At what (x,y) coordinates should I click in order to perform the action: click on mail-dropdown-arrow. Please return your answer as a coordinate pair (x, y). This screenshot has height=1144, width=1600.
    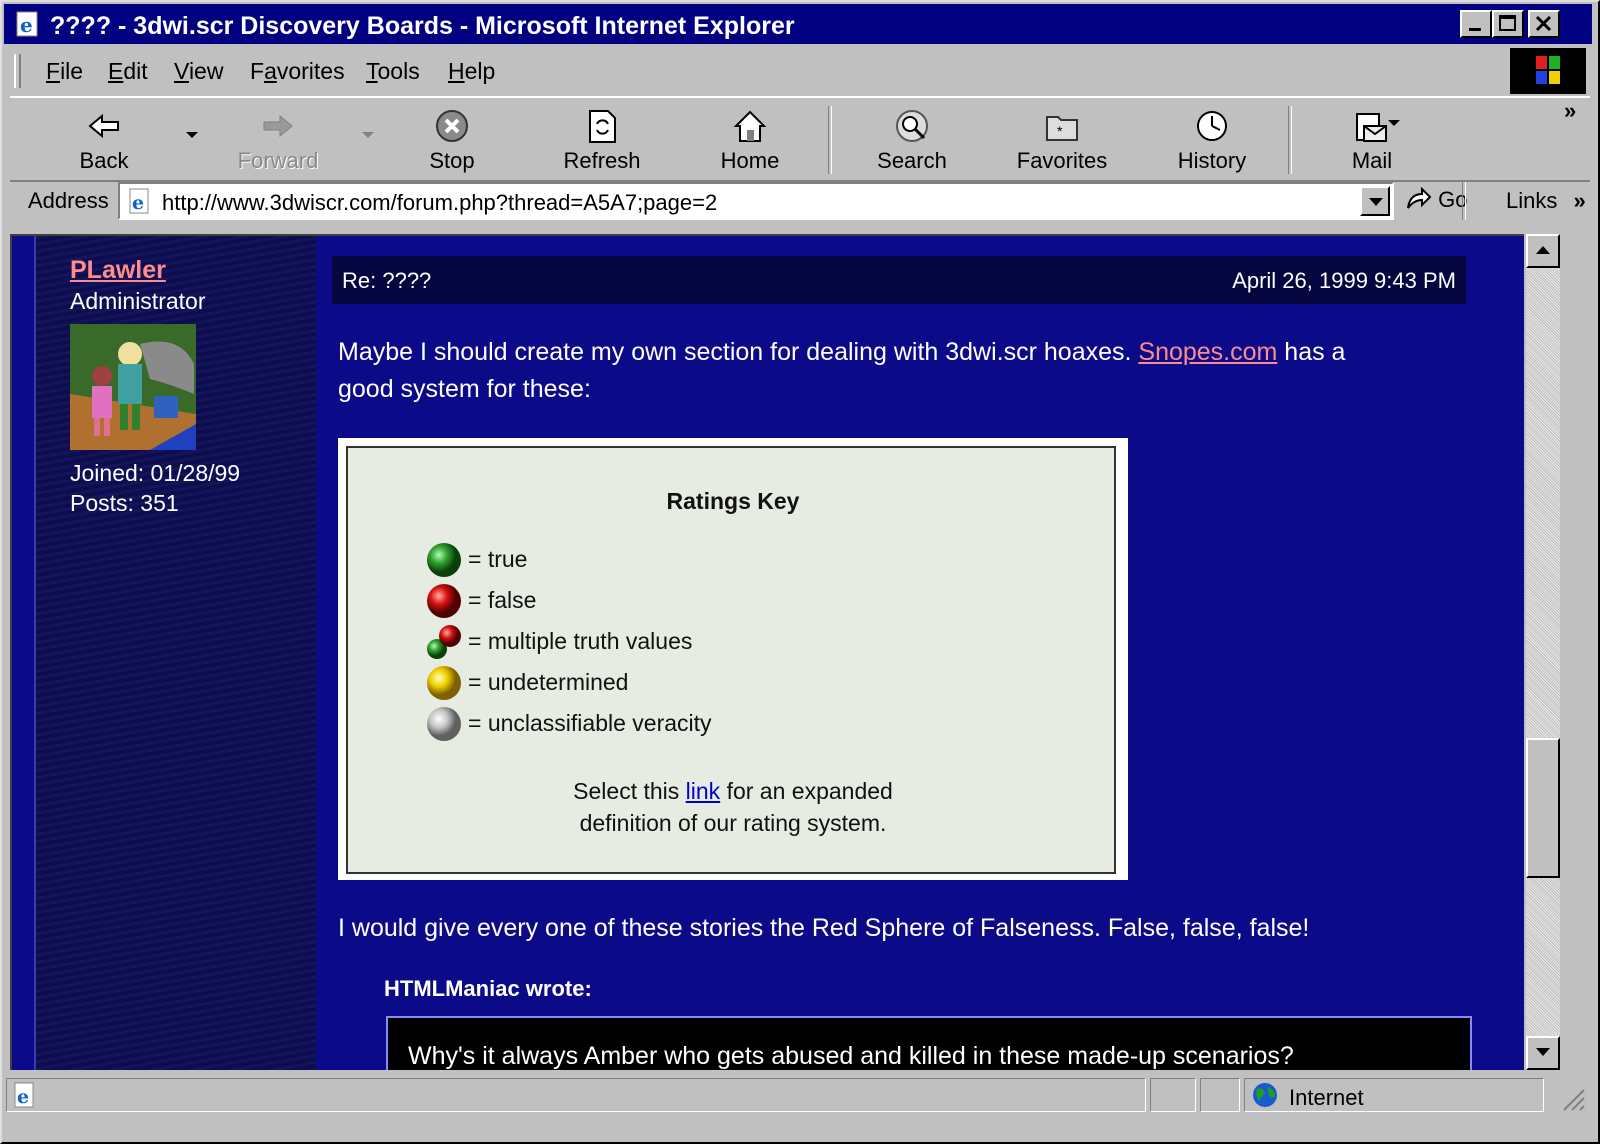
    Looking at the image, I should click on (1394, 123).